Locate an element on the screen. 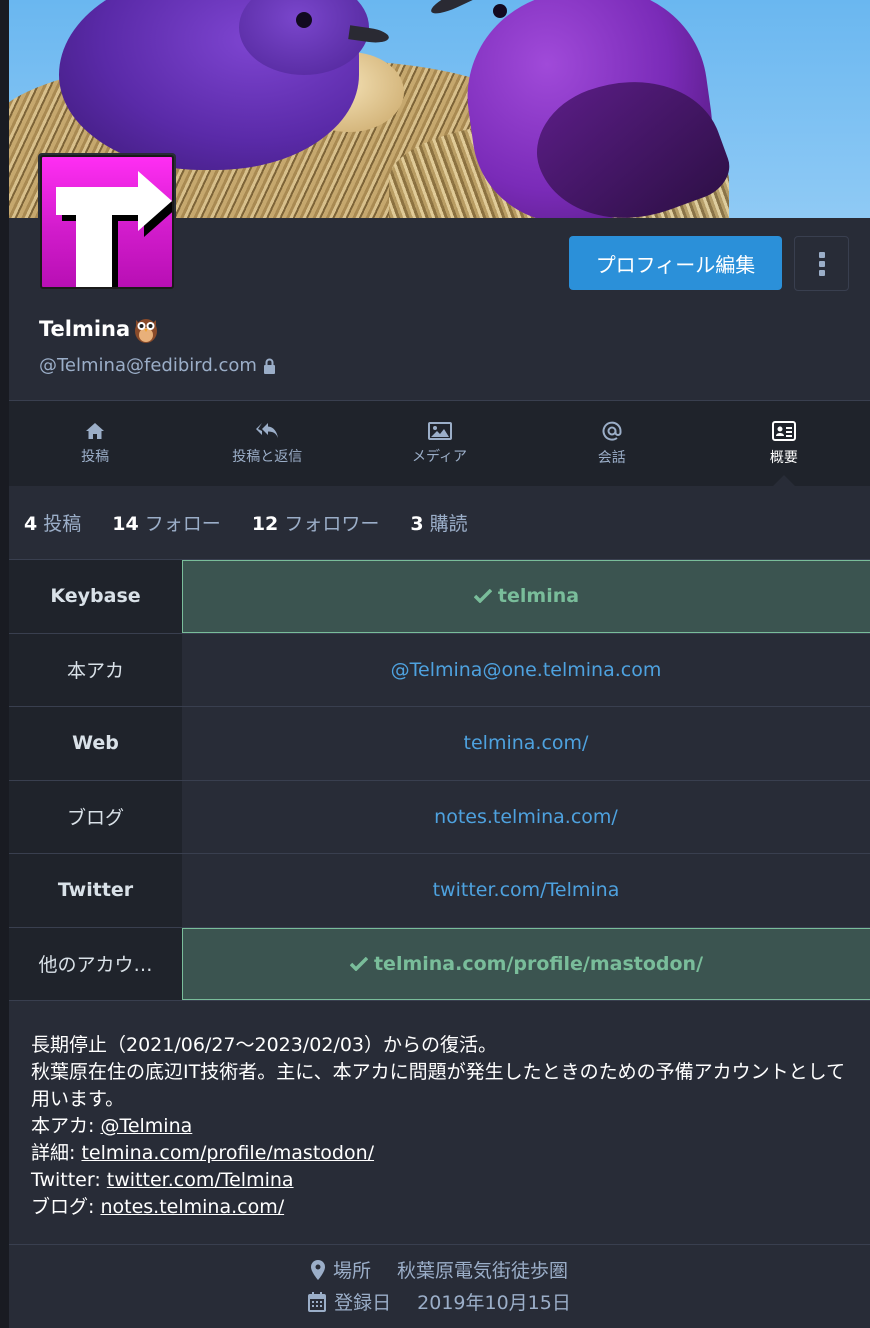  field-value-link: telmina.com/ is located at coordinates (526, 743).